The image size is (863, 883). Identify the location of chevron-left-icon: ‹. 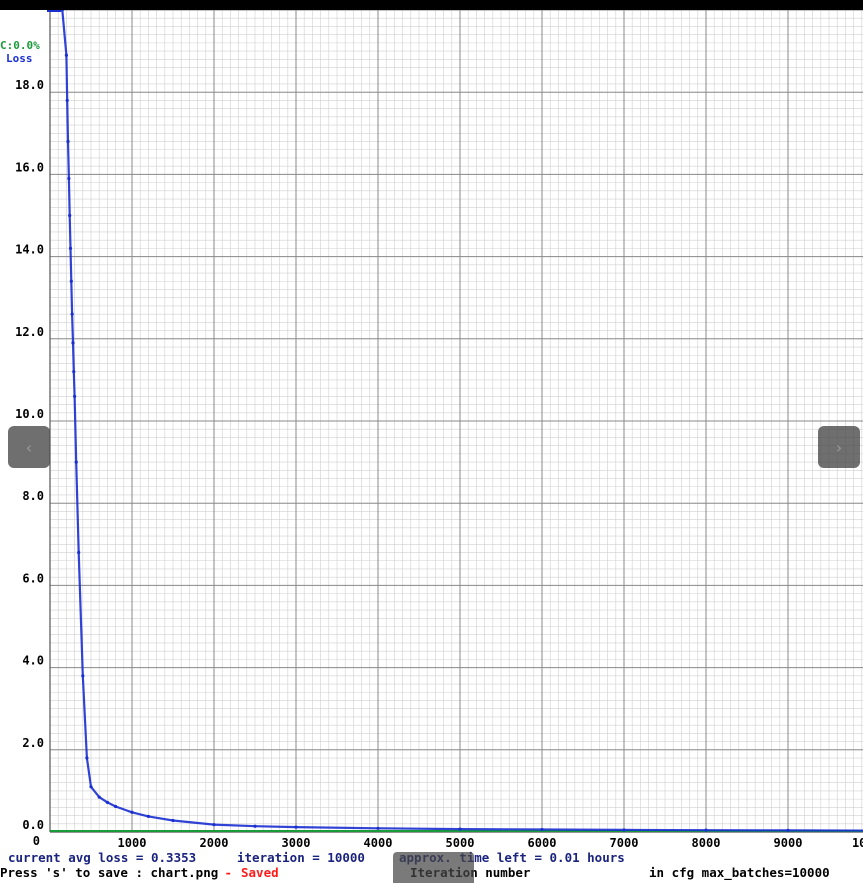
(29, 447).